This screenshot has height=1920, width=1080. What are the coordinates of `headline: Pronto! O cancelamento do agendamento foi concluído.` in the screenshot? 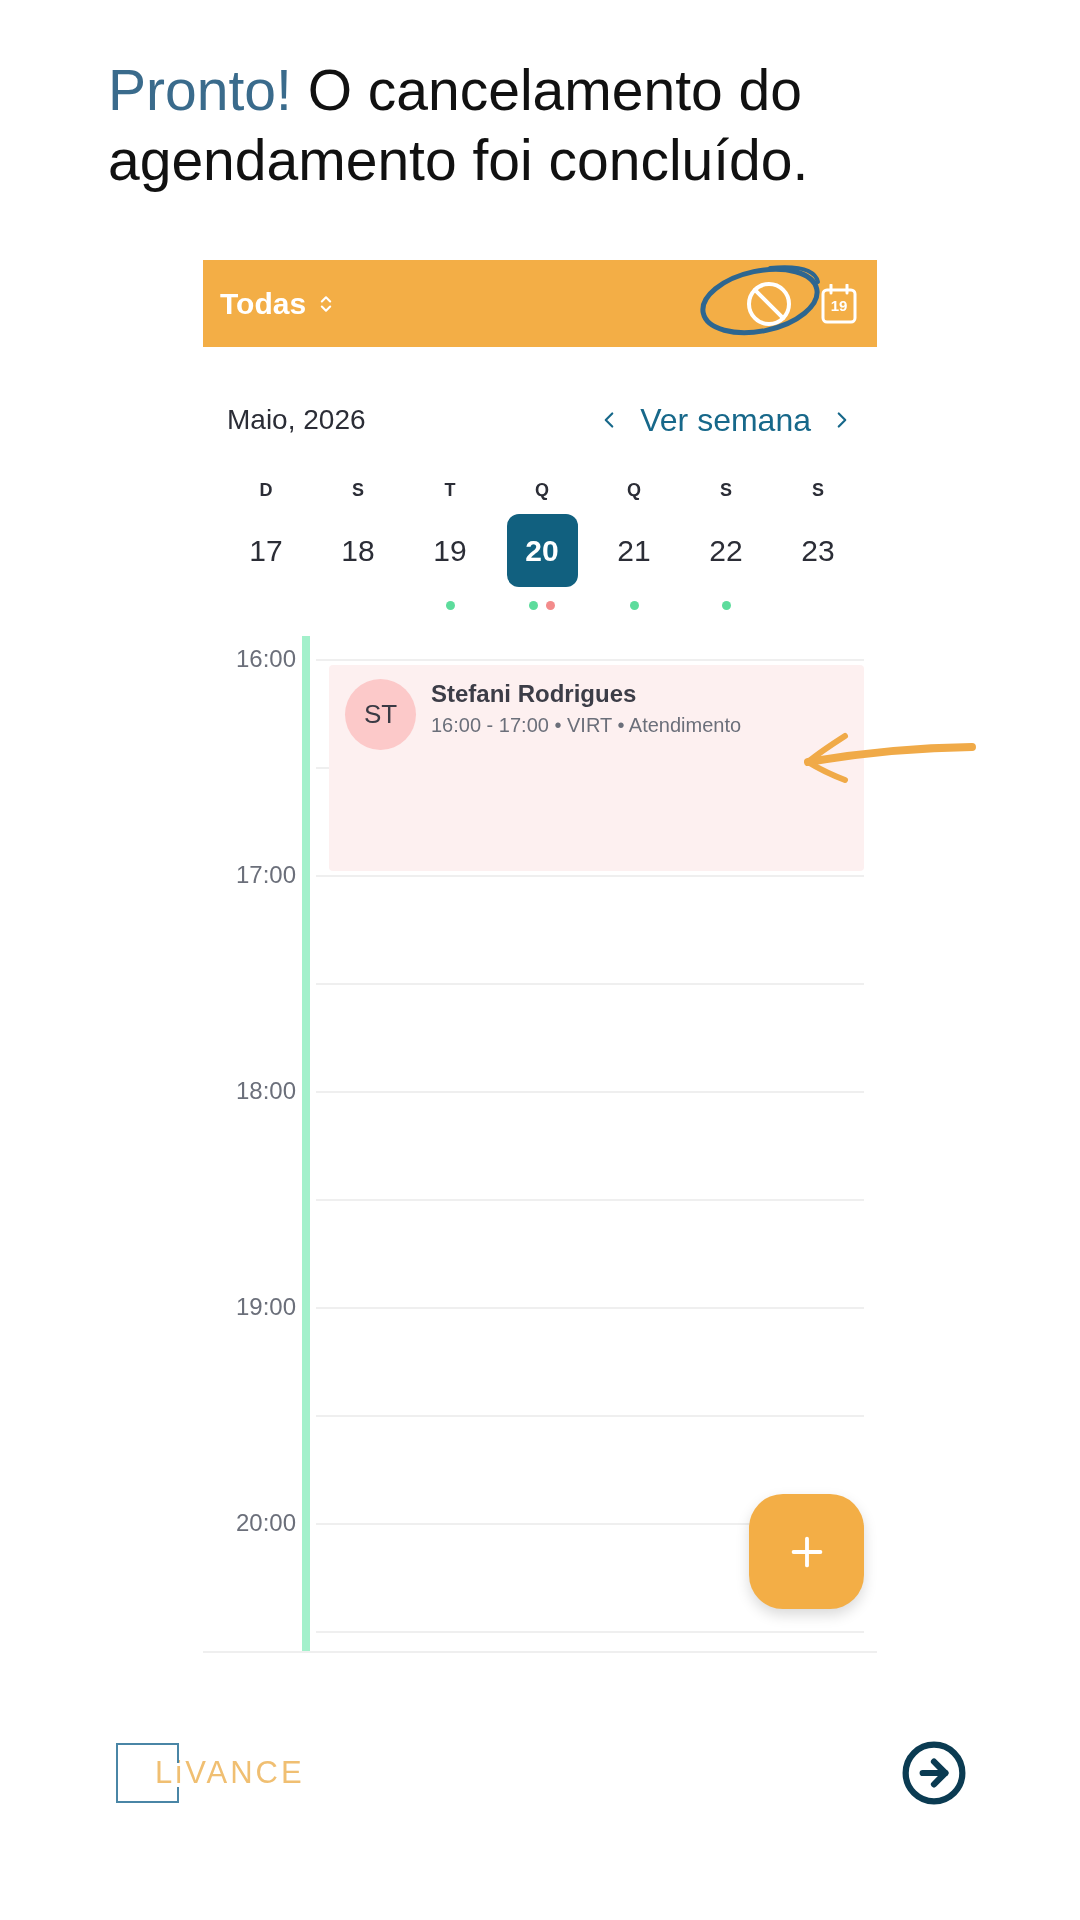 It's located at (459, 125).